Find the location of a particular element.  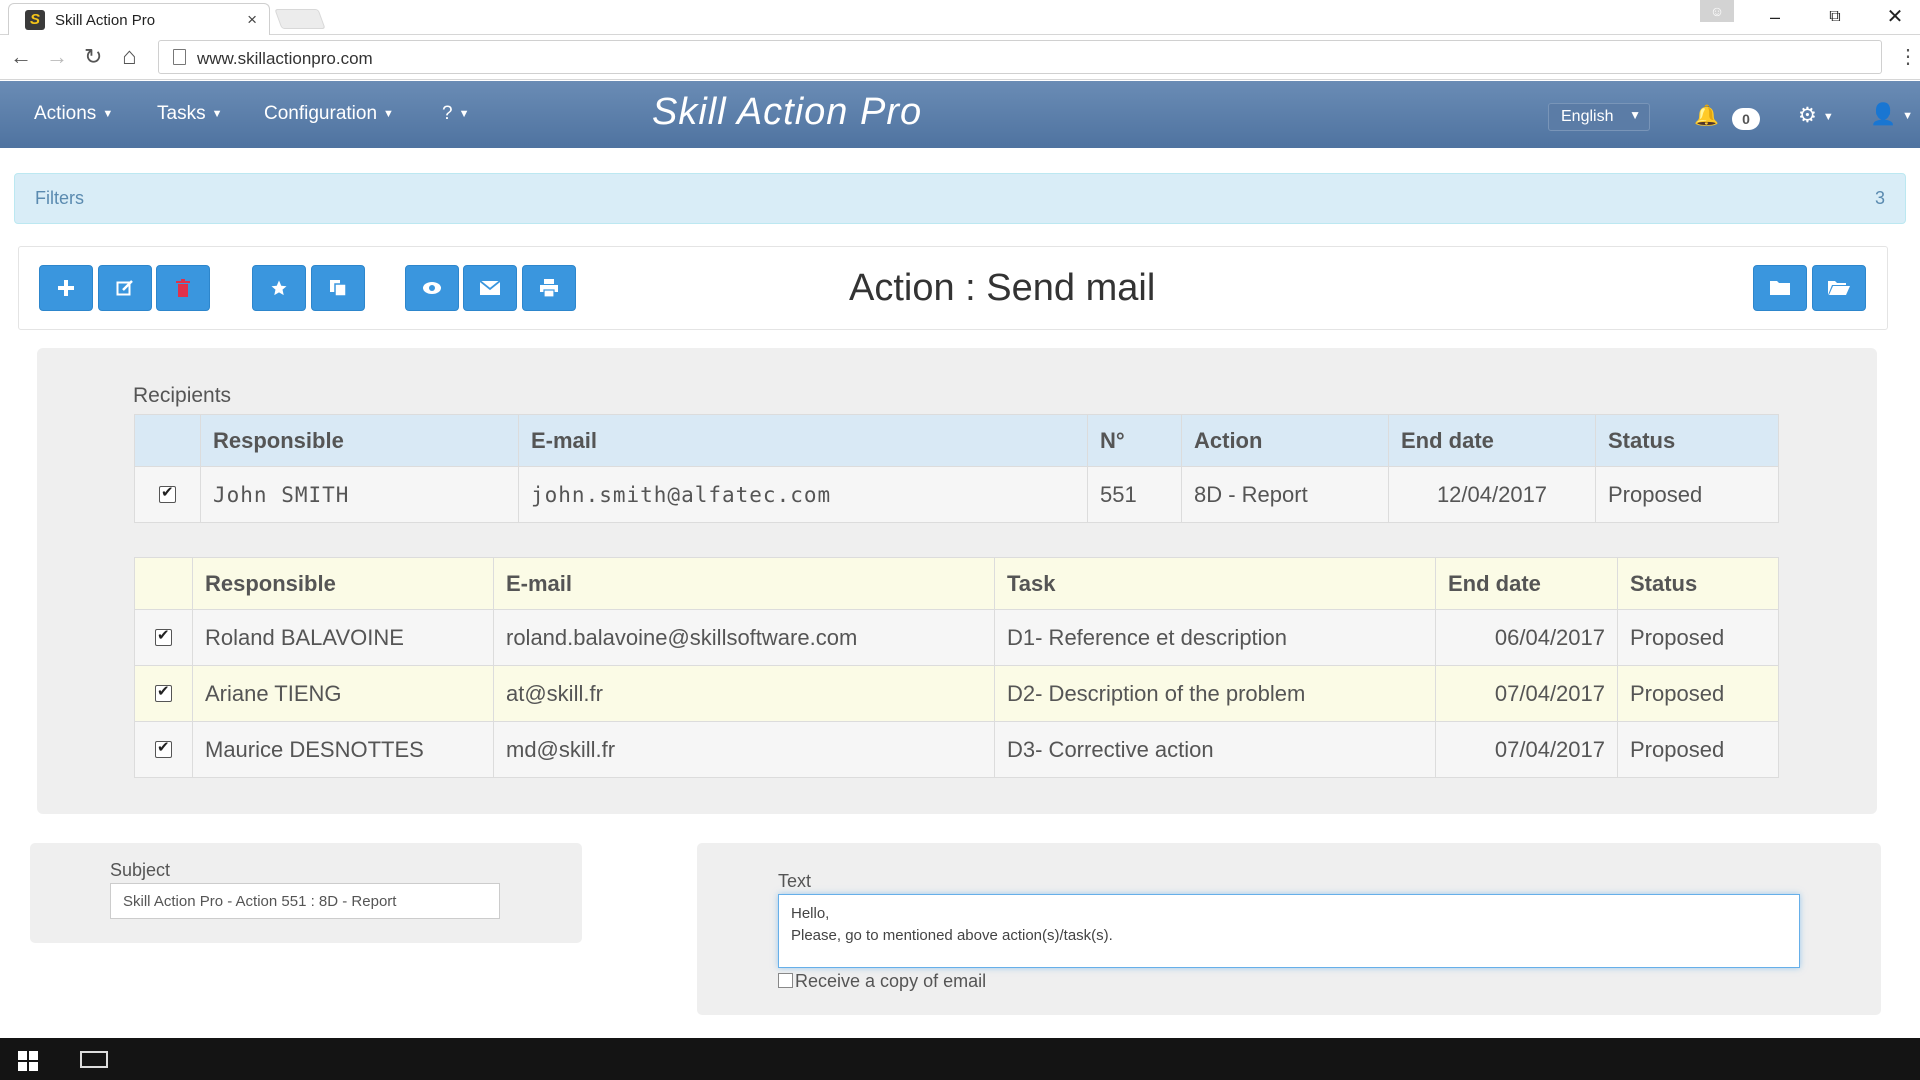

tab-close-icon: × is located at coordinates (252, 20).